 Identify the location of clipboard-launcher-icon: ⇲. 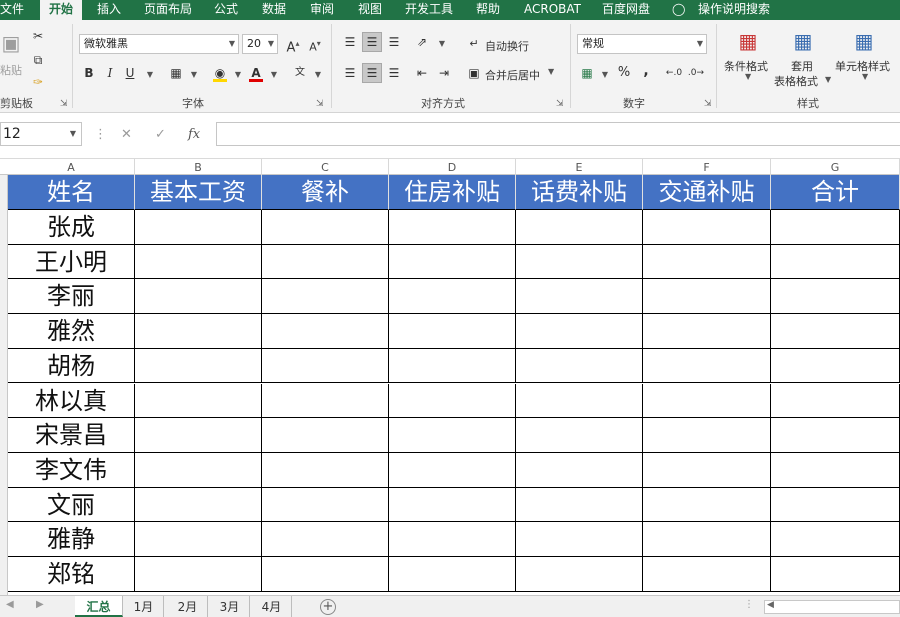
(64, 104).